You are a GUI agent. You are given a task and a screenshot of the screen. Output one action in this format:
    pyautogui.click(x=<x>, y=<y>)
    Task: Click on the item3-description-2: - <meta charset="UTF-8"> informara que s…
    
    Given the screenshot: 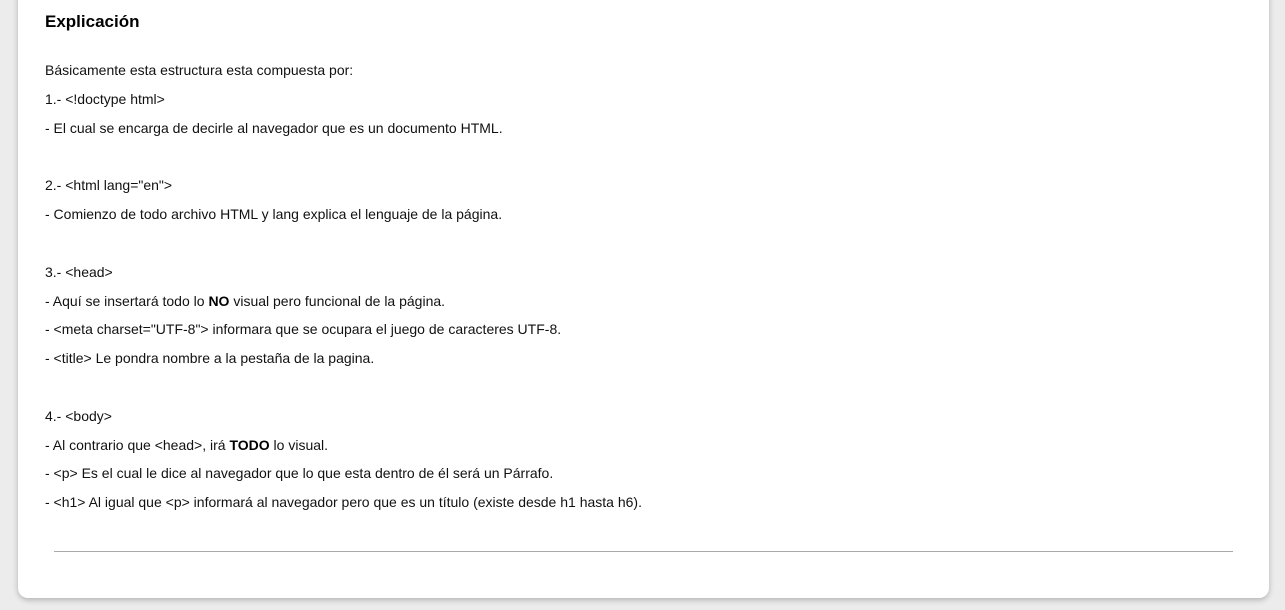 What is the action you would take?
    pyautogui.click(x=303, y=329)
    